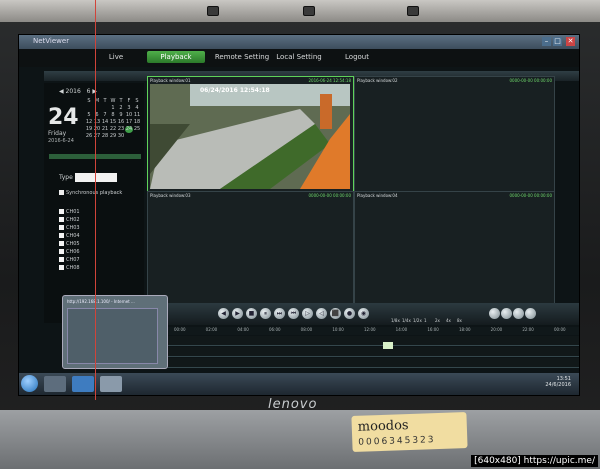 The height and width of the screenshot is (469, 600). I want to click on playback-window-4: Playback window:04 0000-00-00 00:00:00, so click(454, 248).